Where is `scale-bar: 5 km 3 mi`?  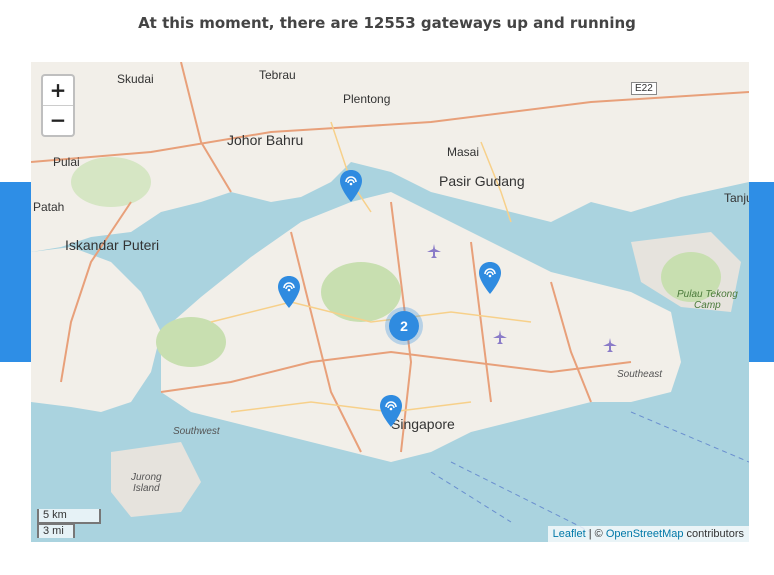
scale-bar: 5 km 3 mi is located at coordinates (69, 523).